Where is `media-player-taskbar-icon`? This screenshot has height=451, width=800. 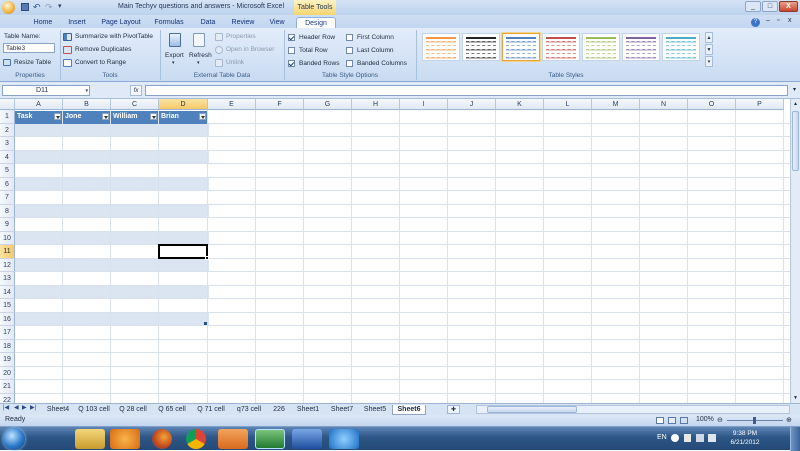 media-player-taskbar-icon is located at coordinates (125, 439).